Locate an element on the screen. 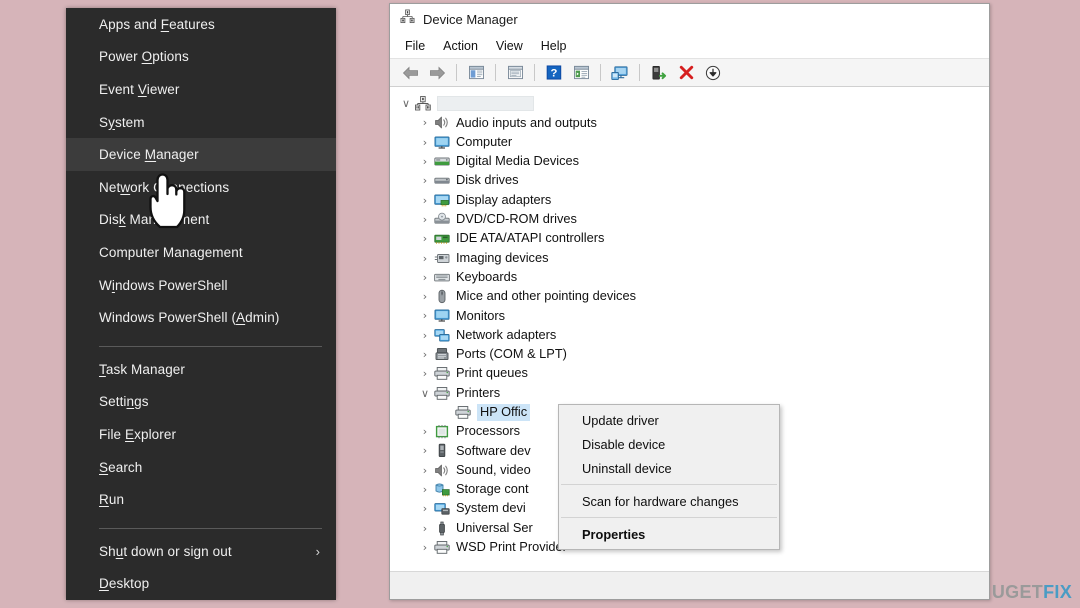 The image size is (1080, 608). disable-device-button is located at coordinates (713, 73).